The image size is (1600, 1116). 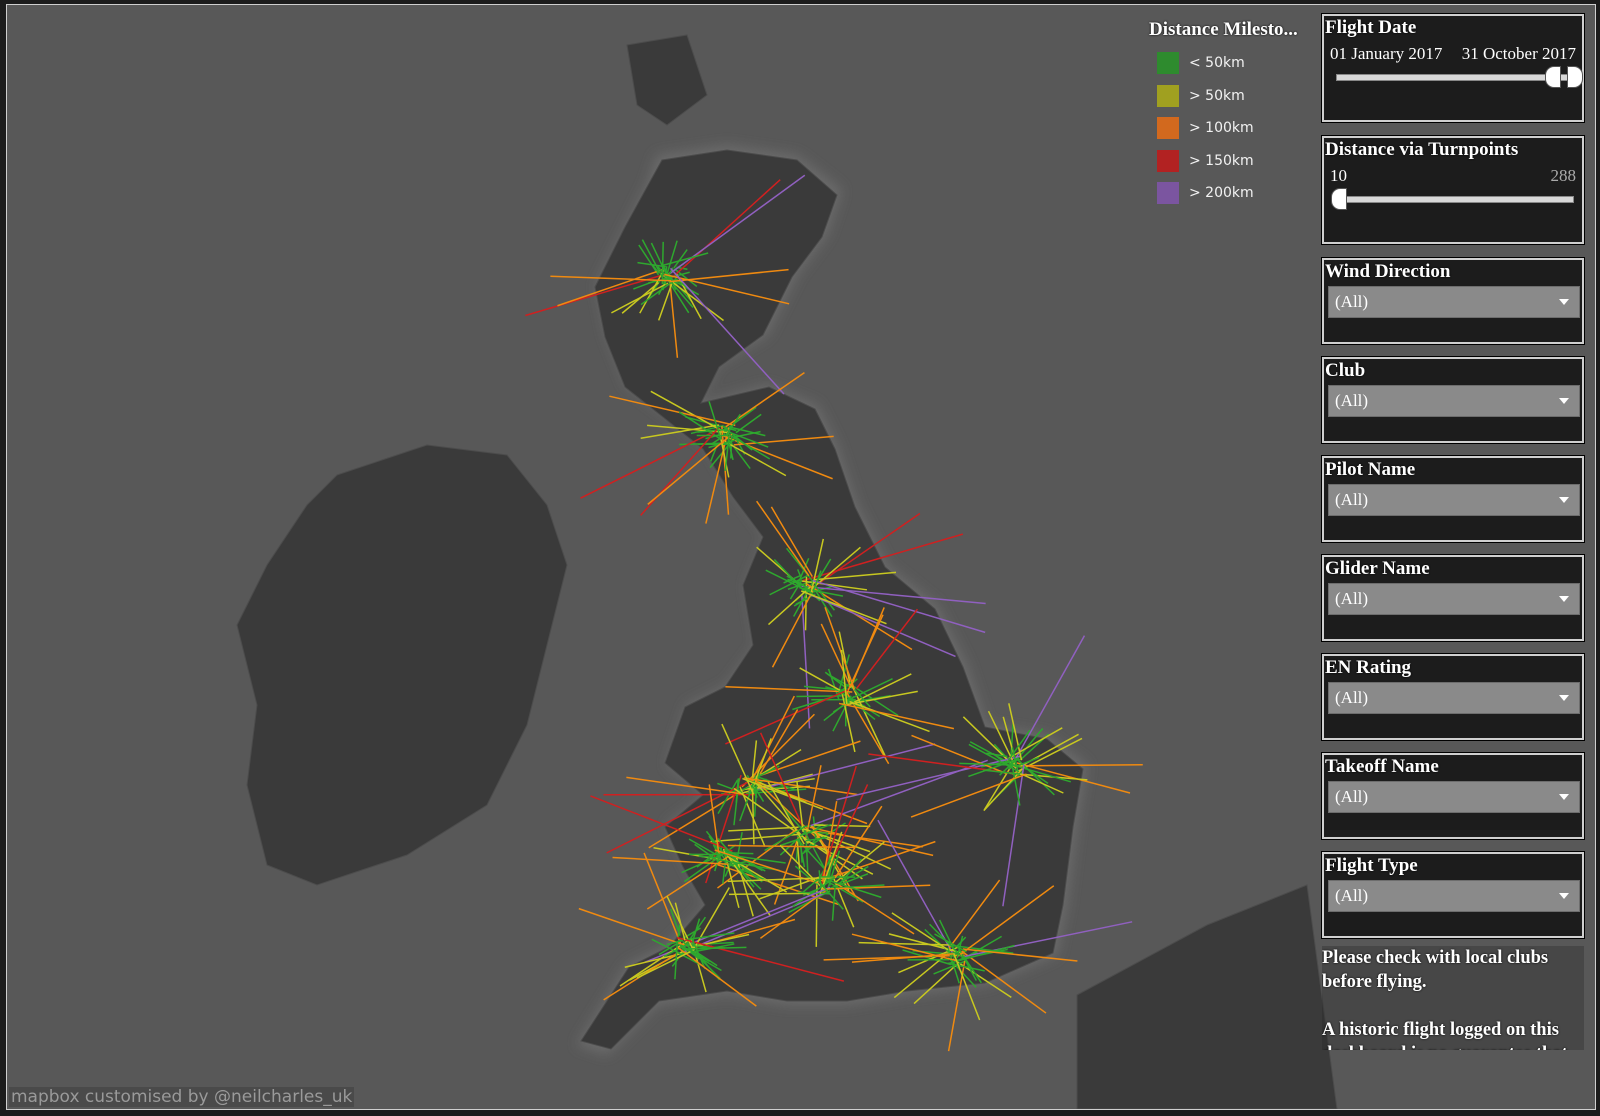 What do you see at coordinates (1563, 175) in the screenshot?
I see `range-max: 288` at bounding box center [1563, 175].